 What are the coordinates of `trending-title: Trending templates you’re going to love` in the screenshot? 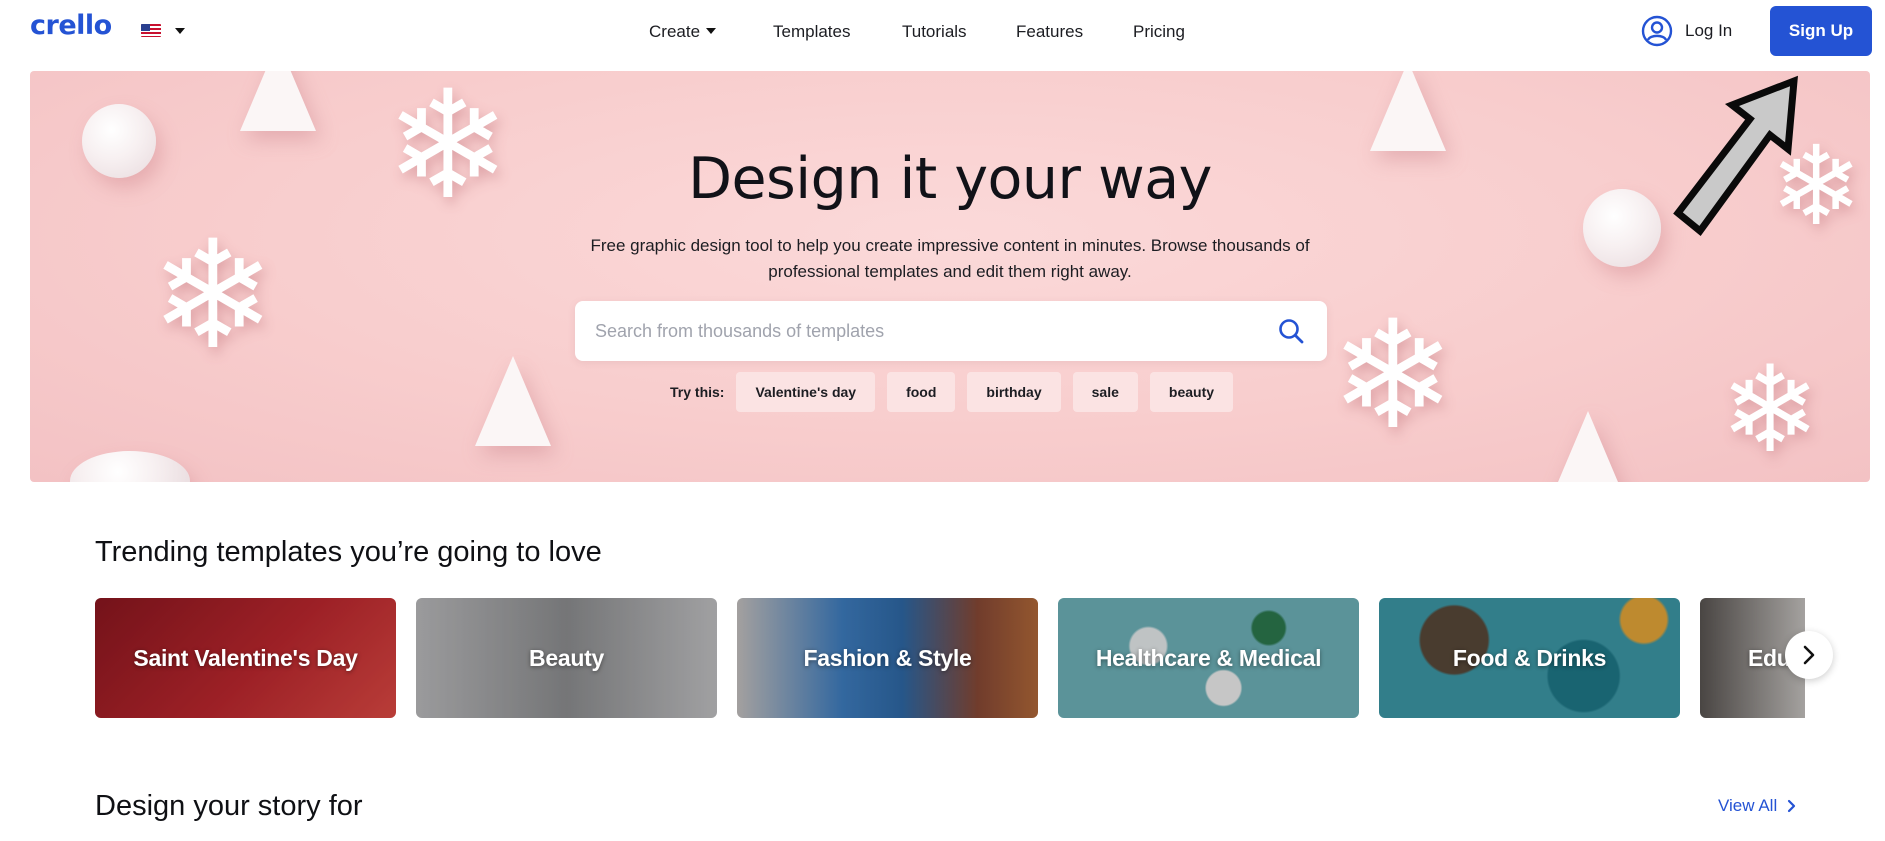 It's located at (348, 552).